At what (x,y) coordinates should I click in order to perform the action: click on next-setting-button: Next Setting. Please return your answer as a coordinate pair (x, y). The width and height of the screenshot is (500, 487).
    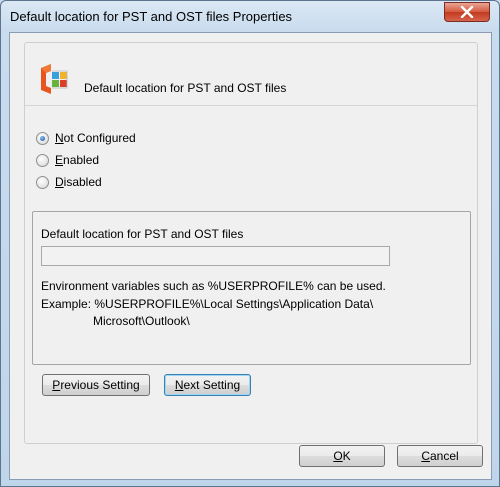
    Looking at the image, I should click on (207, 385).